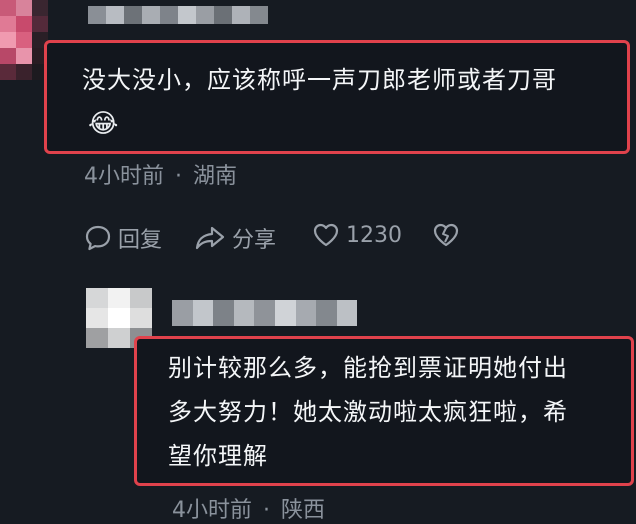 This screenshot has width=636, height=524. What do you see at coordinates (178, 15) in the screenshot?
I see `username` at bounding box center [178, 15].